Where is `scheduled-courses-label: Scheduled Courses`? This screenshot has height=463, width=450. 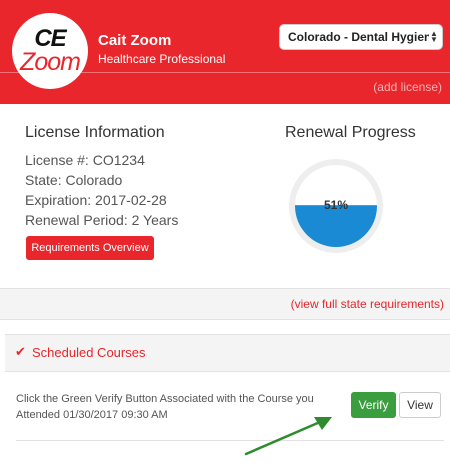 scheduled-courses-label: Scheduled Courses is located at coordinates (88, 352).